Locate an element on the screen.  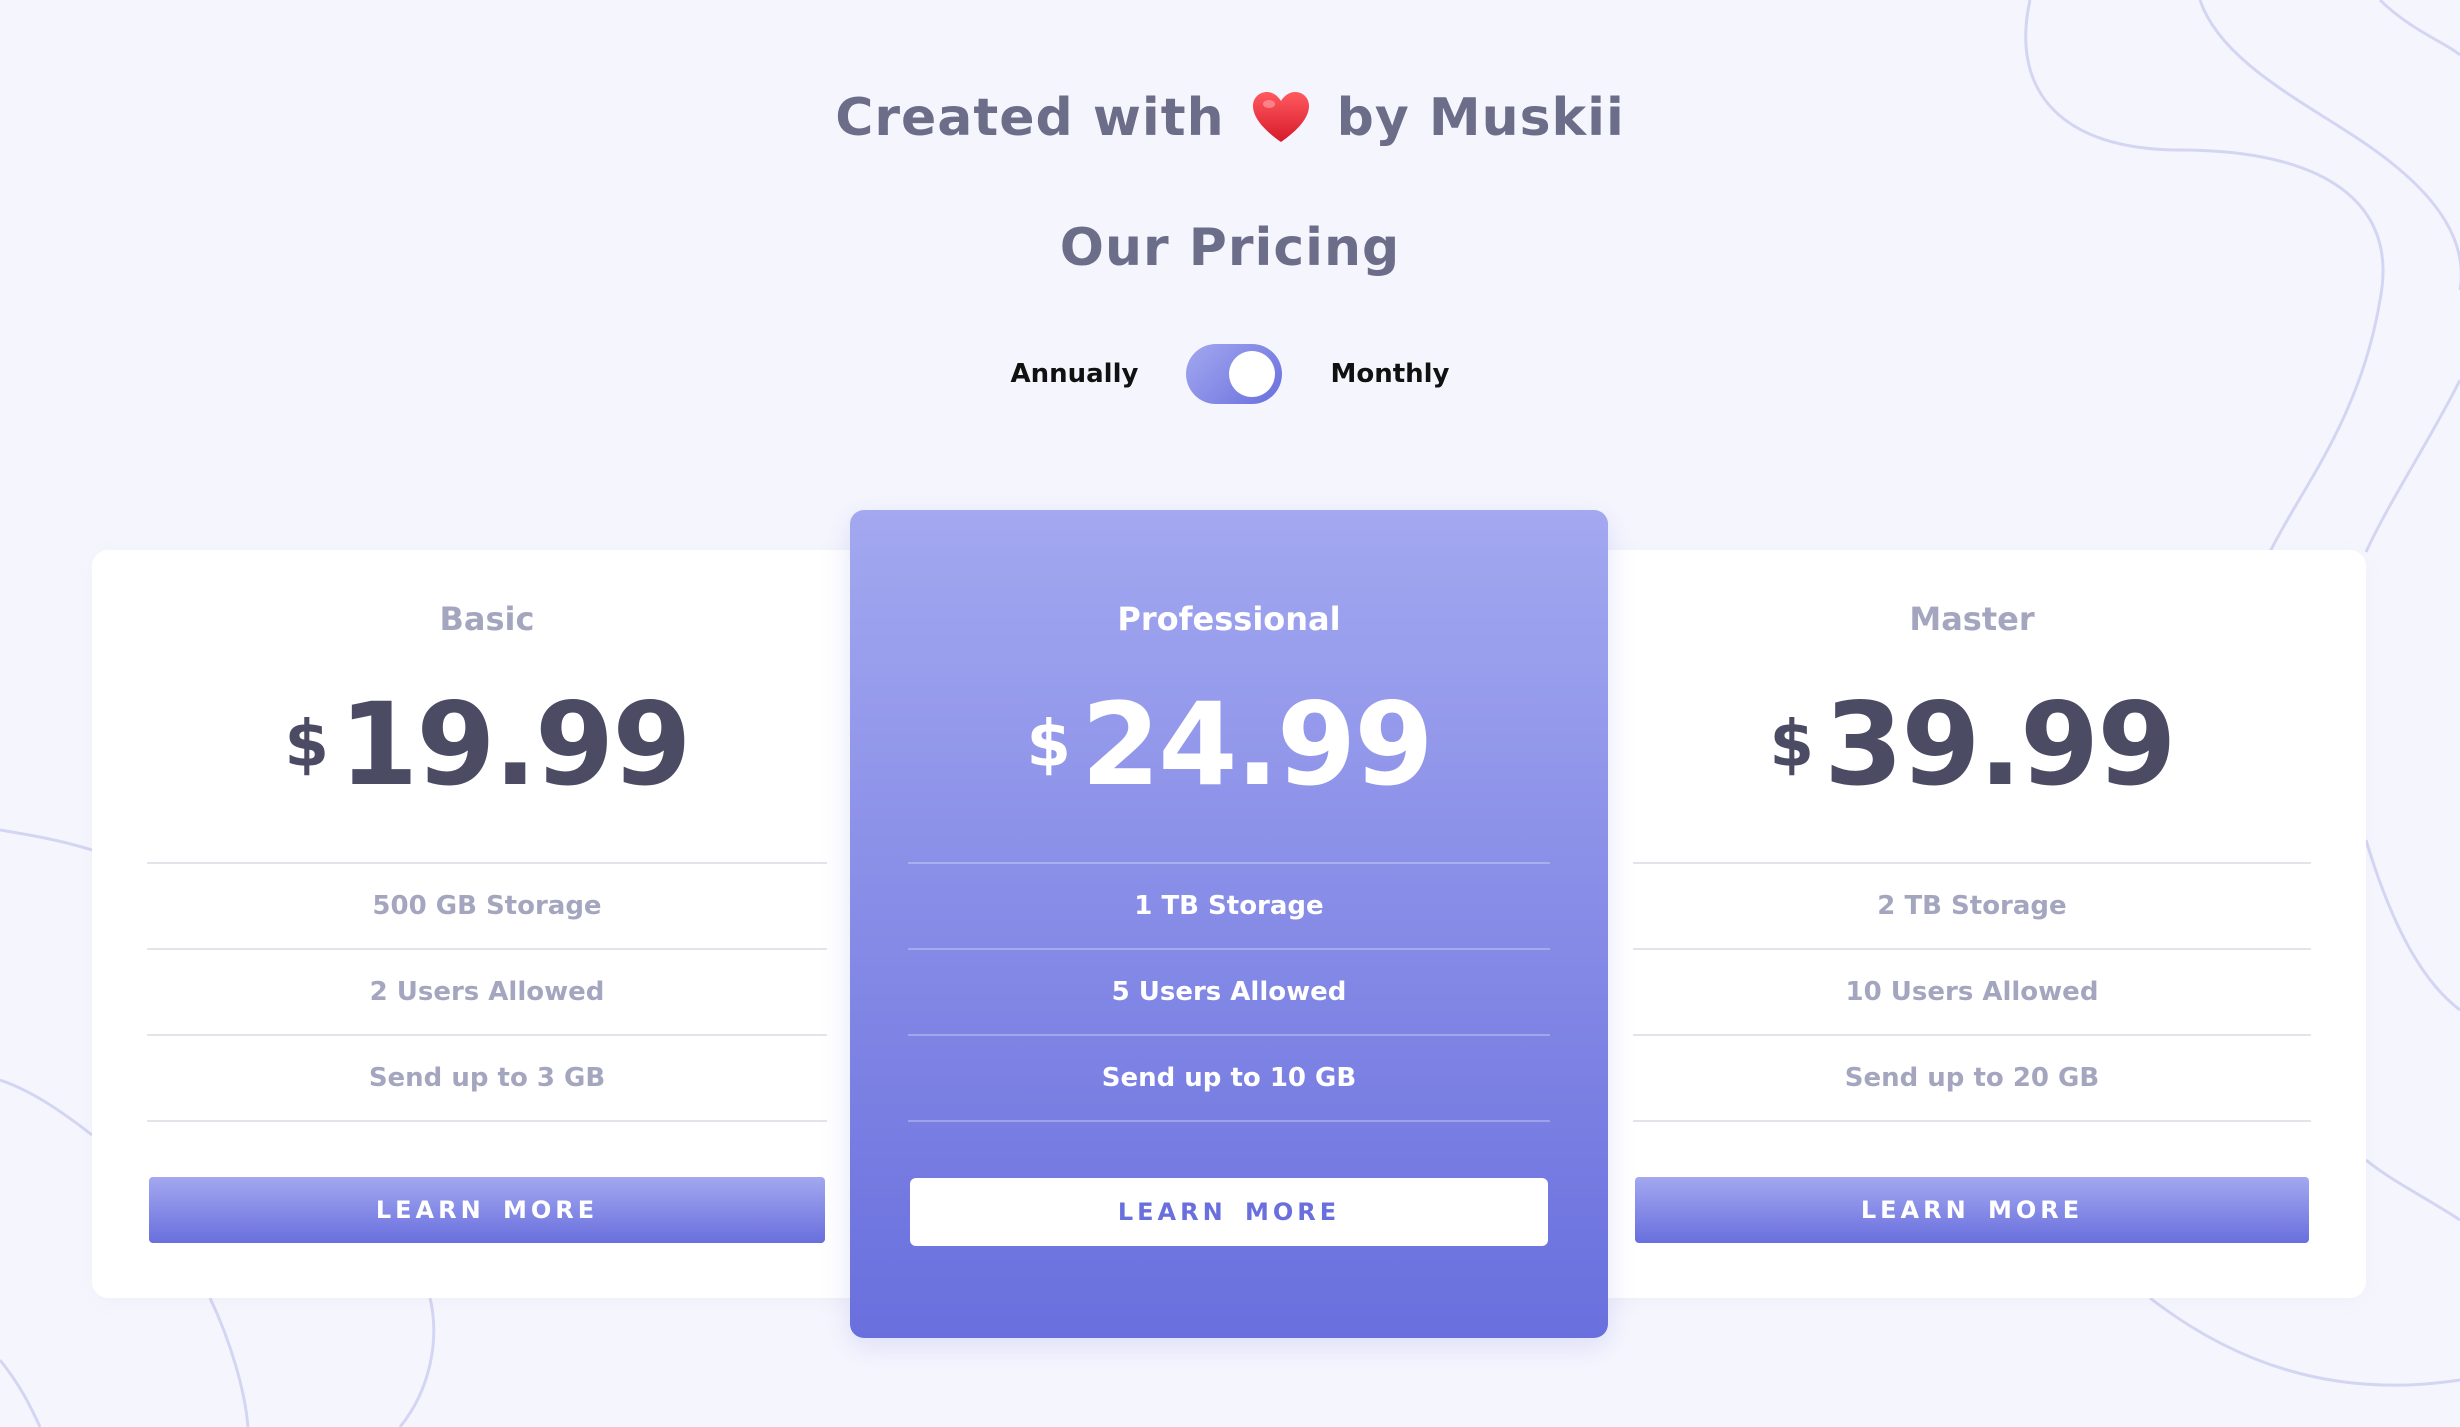
price-amount: 24.99 is located at coordinates (1257, 744).